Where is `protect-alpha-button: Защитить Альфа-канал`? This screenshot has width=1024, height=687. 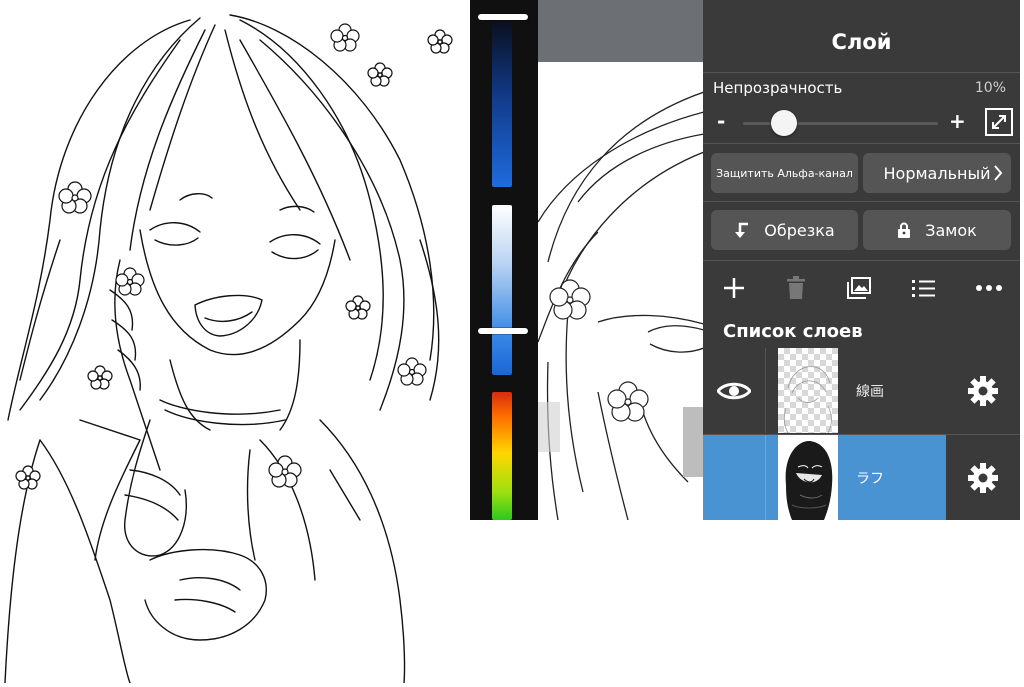
protect-alpha-button: Защитить Альфа-канал is located at coordinates (784, 173).